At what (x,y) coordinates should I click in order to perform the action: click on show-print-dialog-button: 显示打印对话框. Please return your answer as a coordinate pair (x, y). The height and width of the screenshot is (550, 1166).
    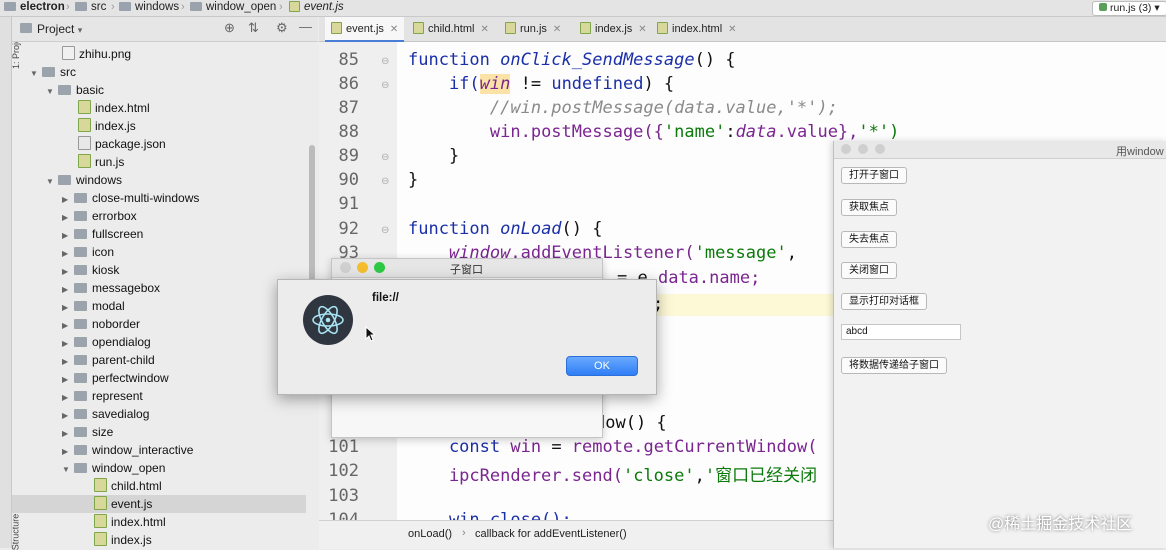
    Looking at the image, I should click on (884, 301).